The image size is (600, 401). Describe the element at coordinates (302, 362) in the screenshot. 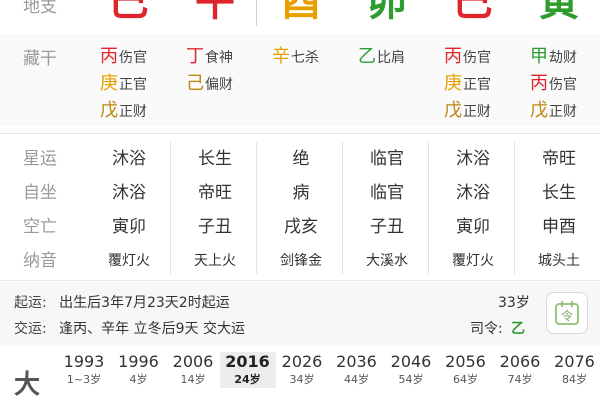

I see `dayun-year: 2026` at that location.